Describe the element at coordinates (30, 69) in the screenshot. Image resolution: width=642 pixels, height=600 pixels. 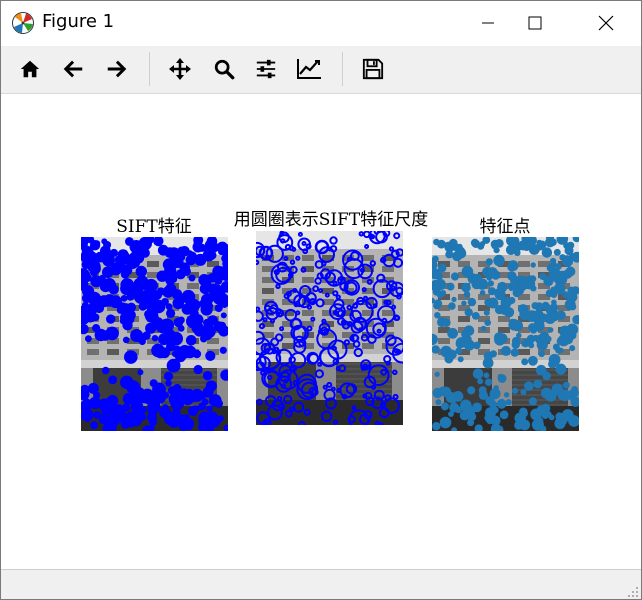
I see `home-button` at that location.